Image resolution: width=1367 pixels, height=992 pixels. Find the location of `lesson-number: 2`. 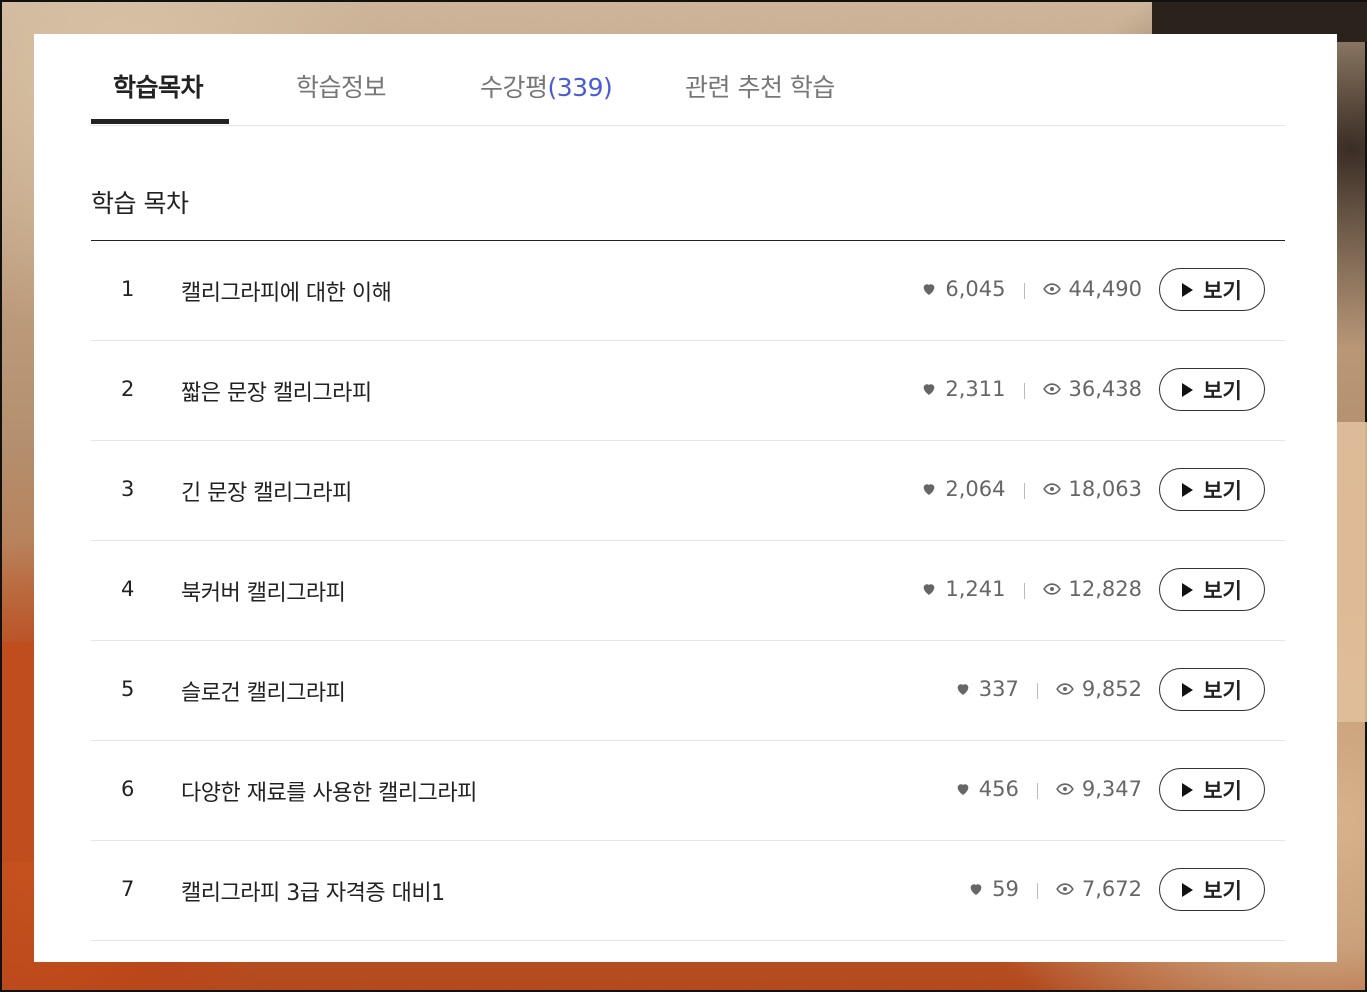

lesson-number: 2 is located at coordinates (128, 389).